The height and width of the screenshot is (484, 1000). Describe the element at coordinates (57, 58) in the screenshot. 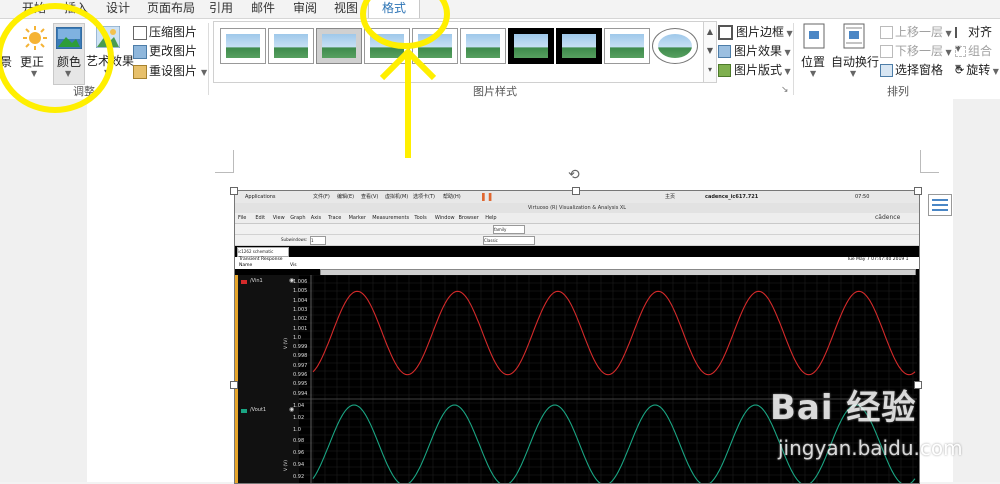

I see `annotation-circle-adjust` at that location.